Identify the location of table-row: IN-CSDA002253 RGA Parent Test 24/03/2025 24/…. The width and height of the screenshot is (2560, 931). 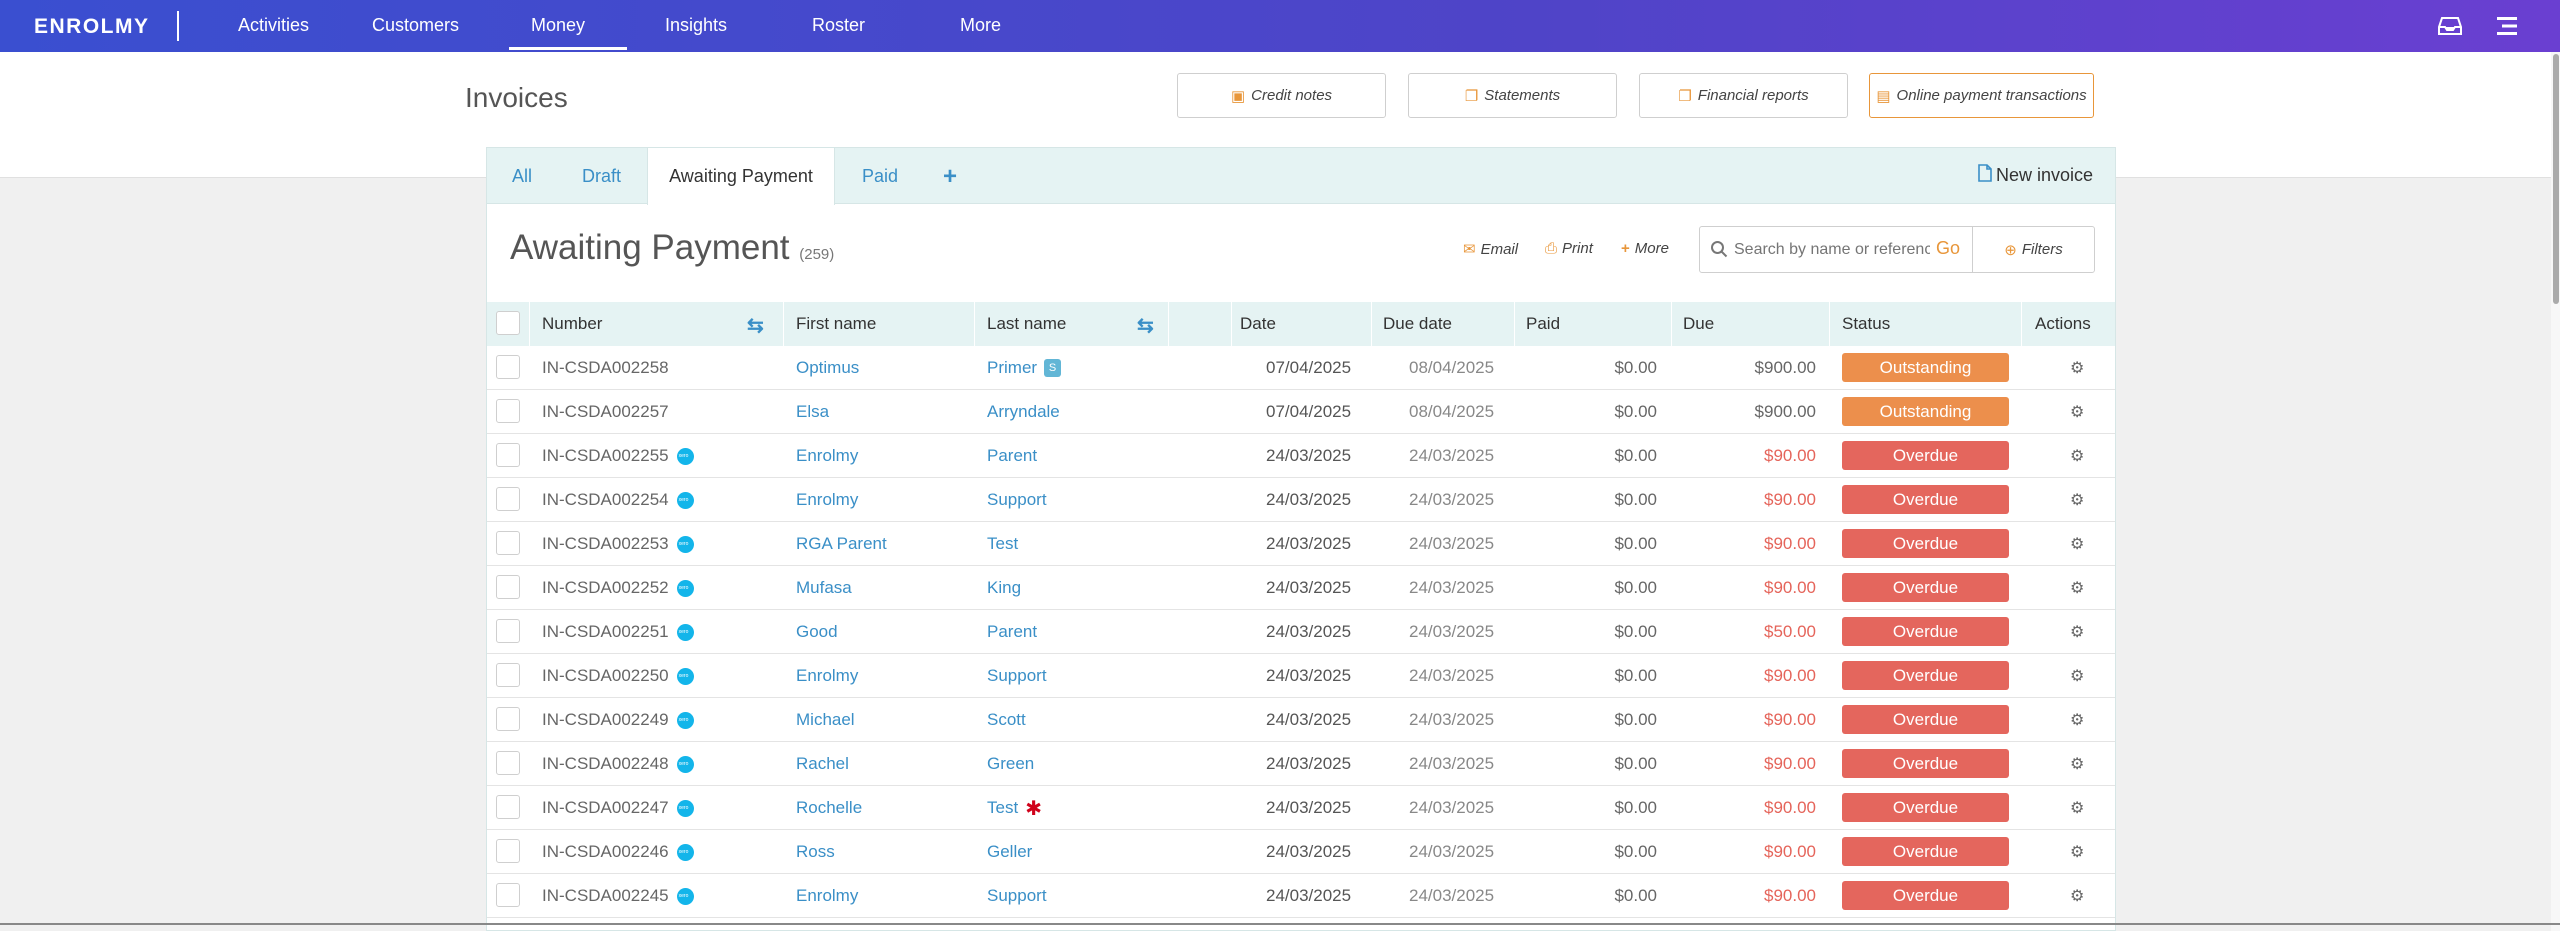
(1301, 544).